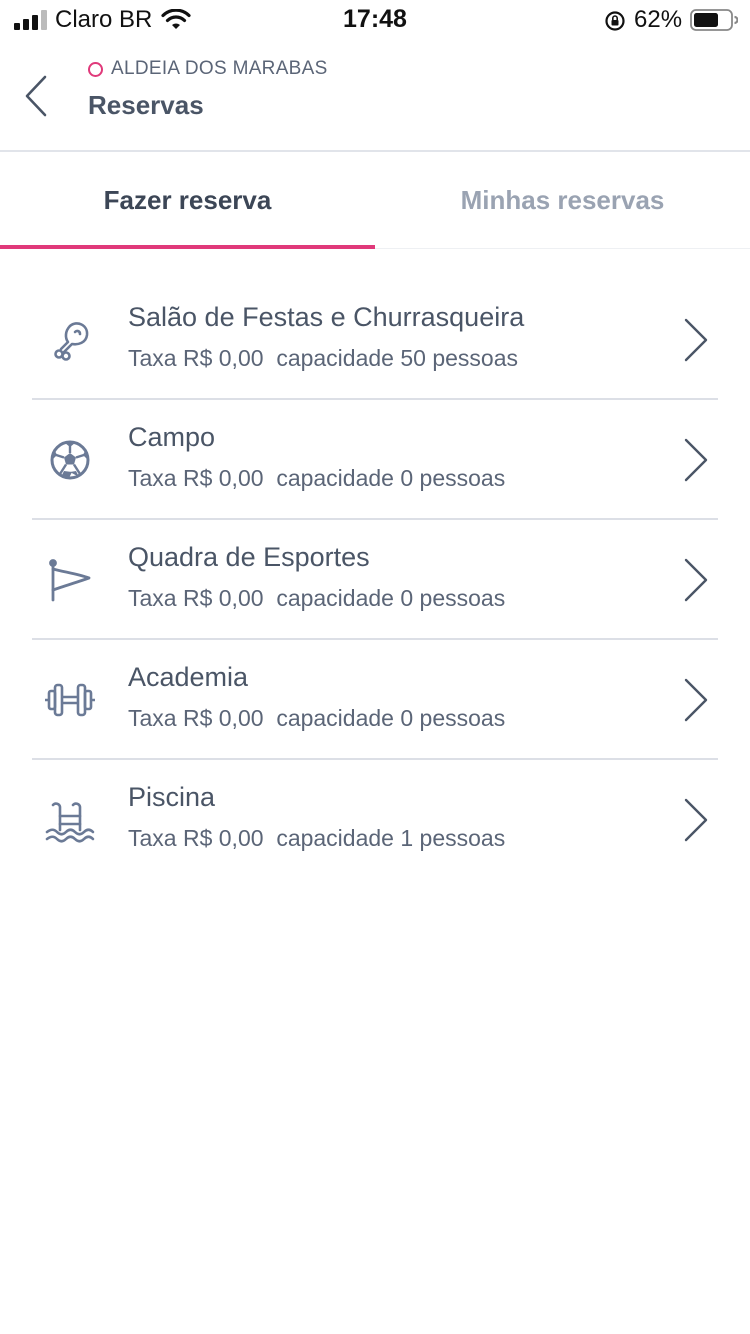 Image resolution: width=750 pixels, height=1334 pixels. I want to click on item-details: Taxa R$ 0,00 capacidade 50 pessoas, so click(323, 358).